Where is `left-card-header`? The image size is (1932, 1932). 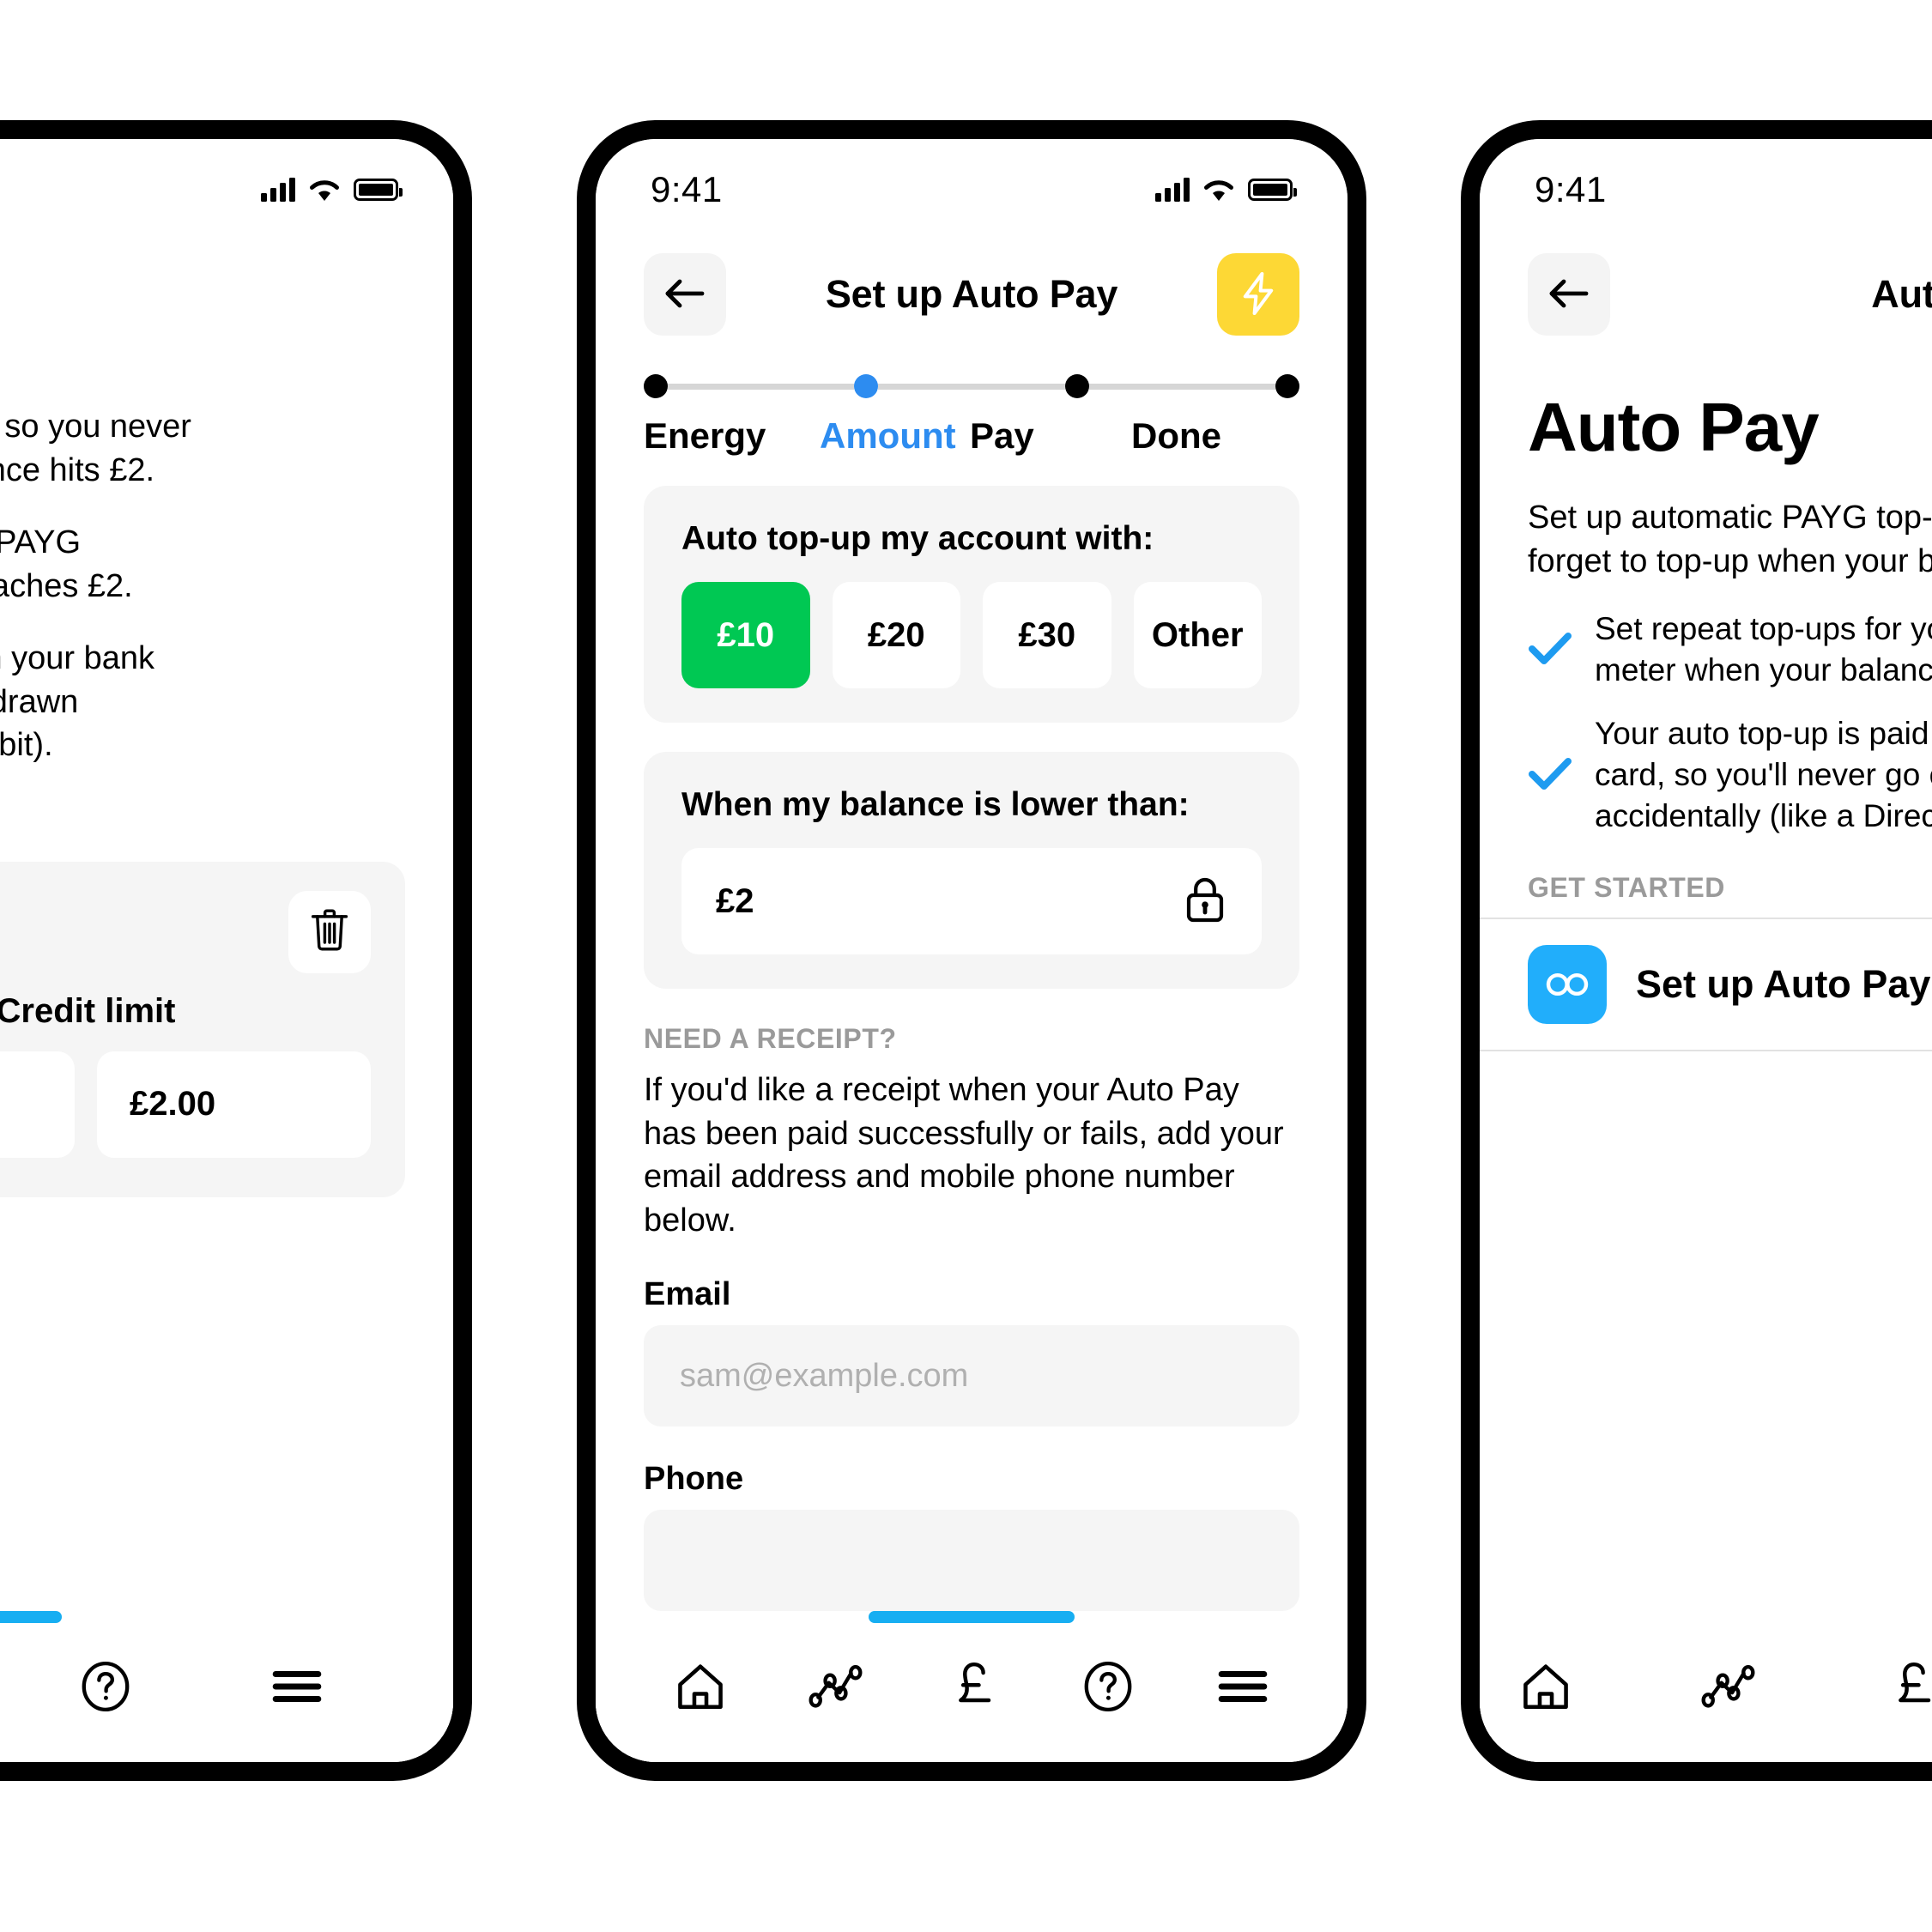 left-card-header is located at coordinates (186, 932).